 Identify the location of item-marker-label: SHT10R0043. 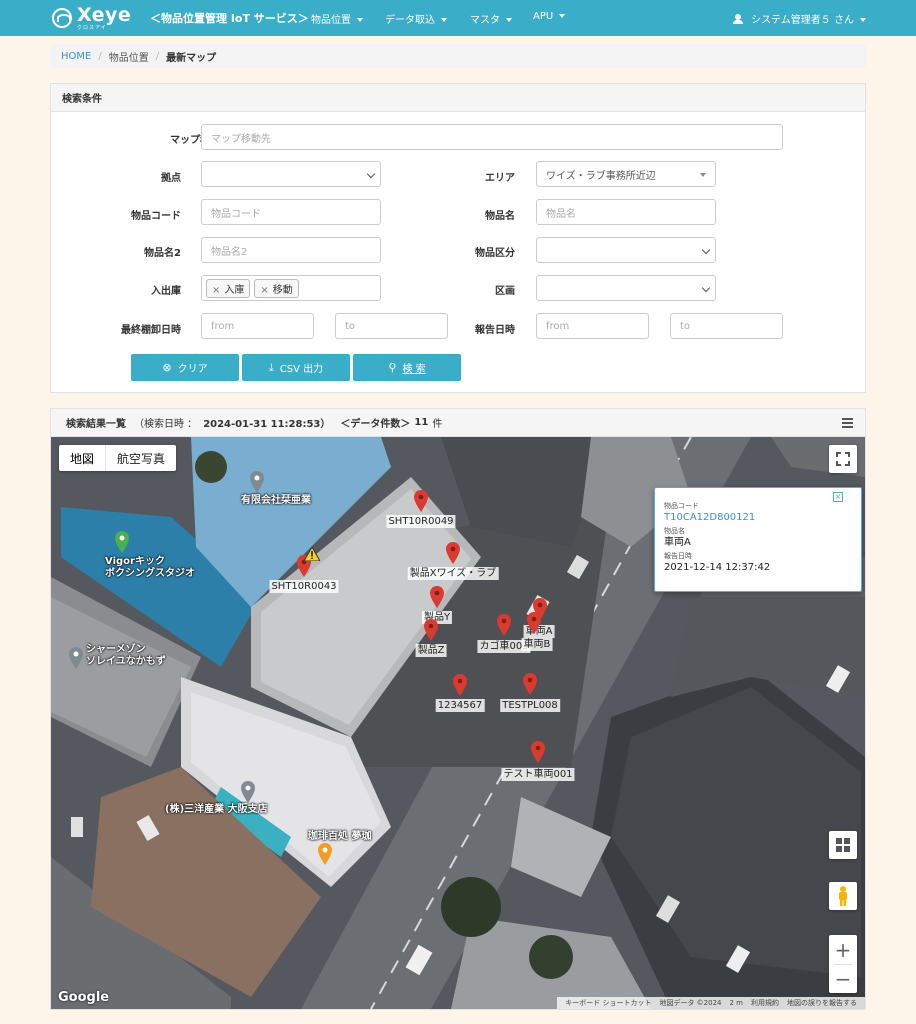
(304, 586).